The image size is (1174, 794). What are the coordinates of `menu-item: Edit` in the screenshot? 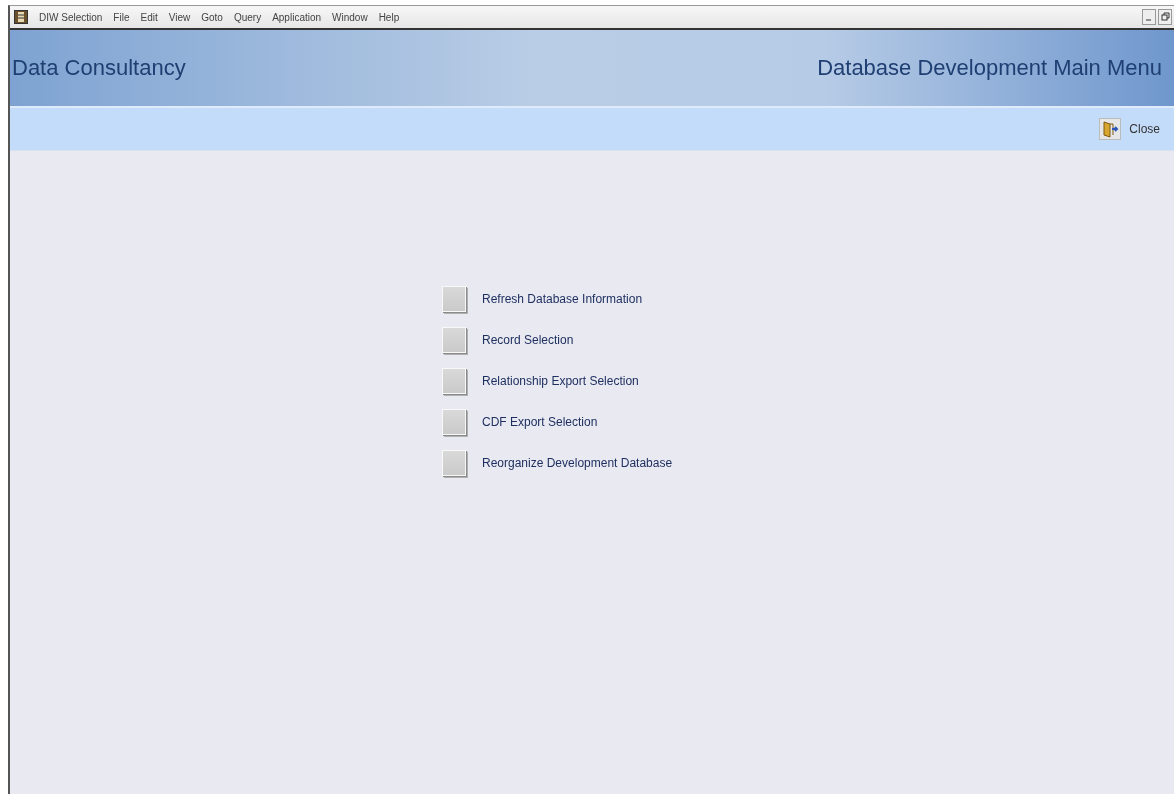 It's located at (149, 17).